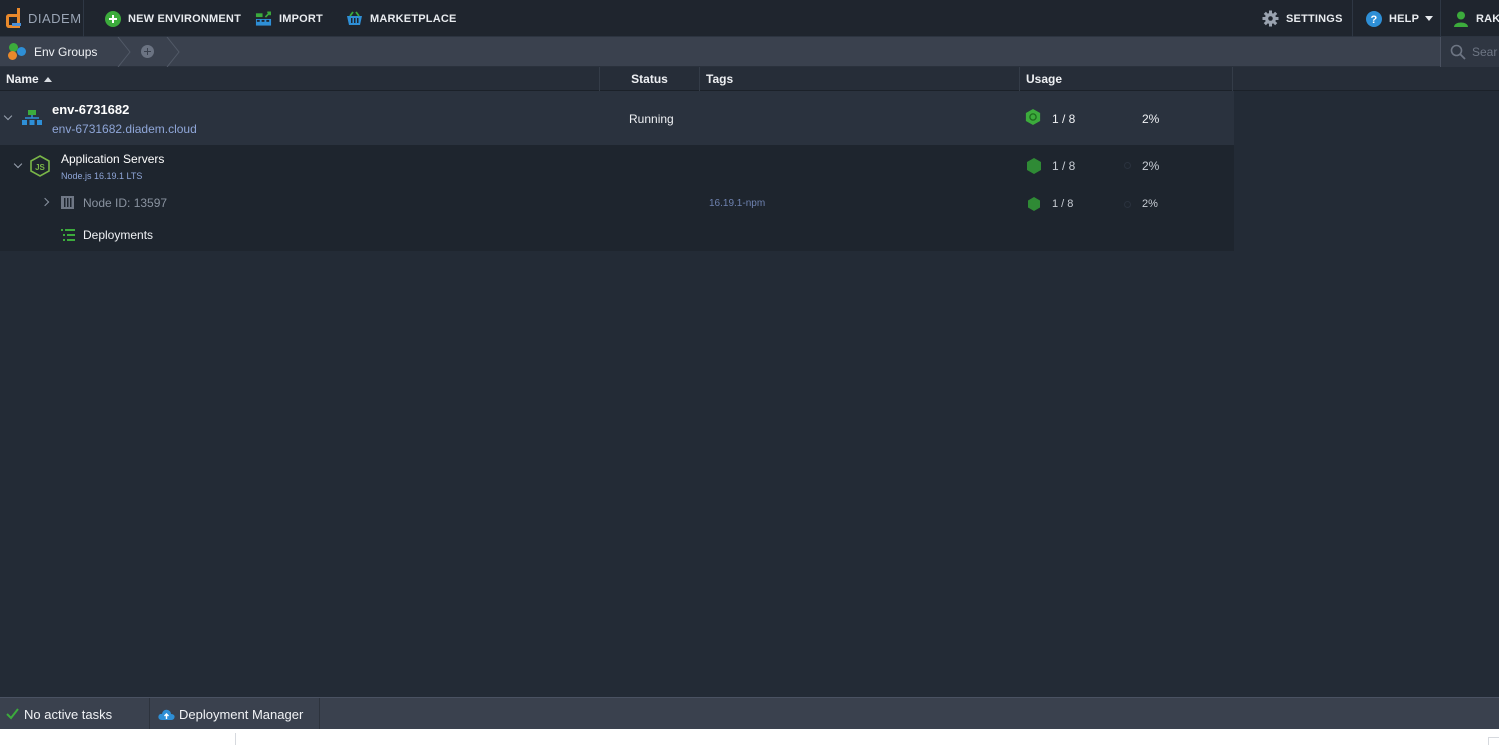 The height and width of the screenshot is (745, 1499). I want to click on new-environment-button: NEW ENVIRONMENT, so click(172, 18).